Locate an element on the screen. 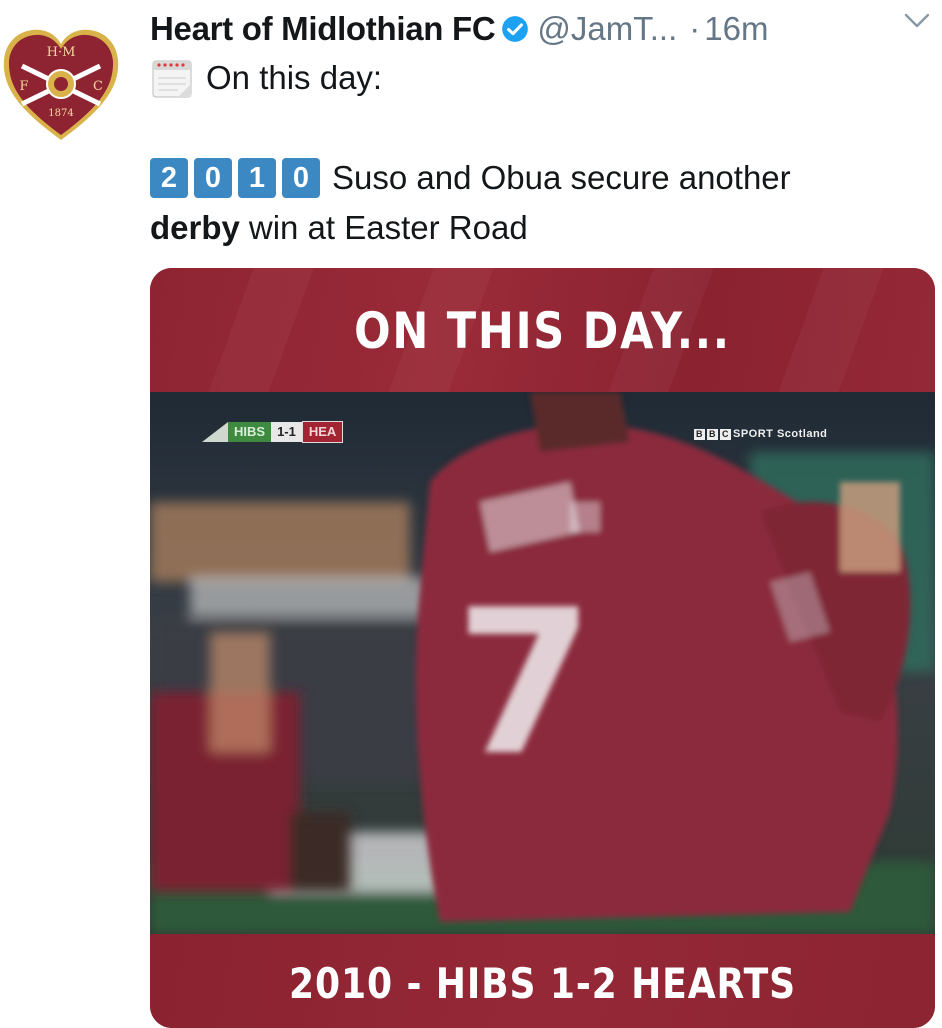  svg-text: F is located at coordinates (23, 86).